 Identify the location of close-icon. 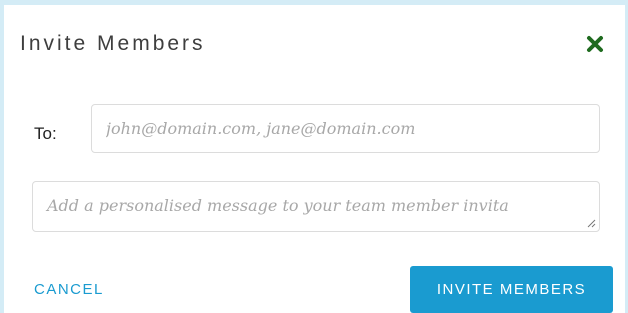
(595, 44).